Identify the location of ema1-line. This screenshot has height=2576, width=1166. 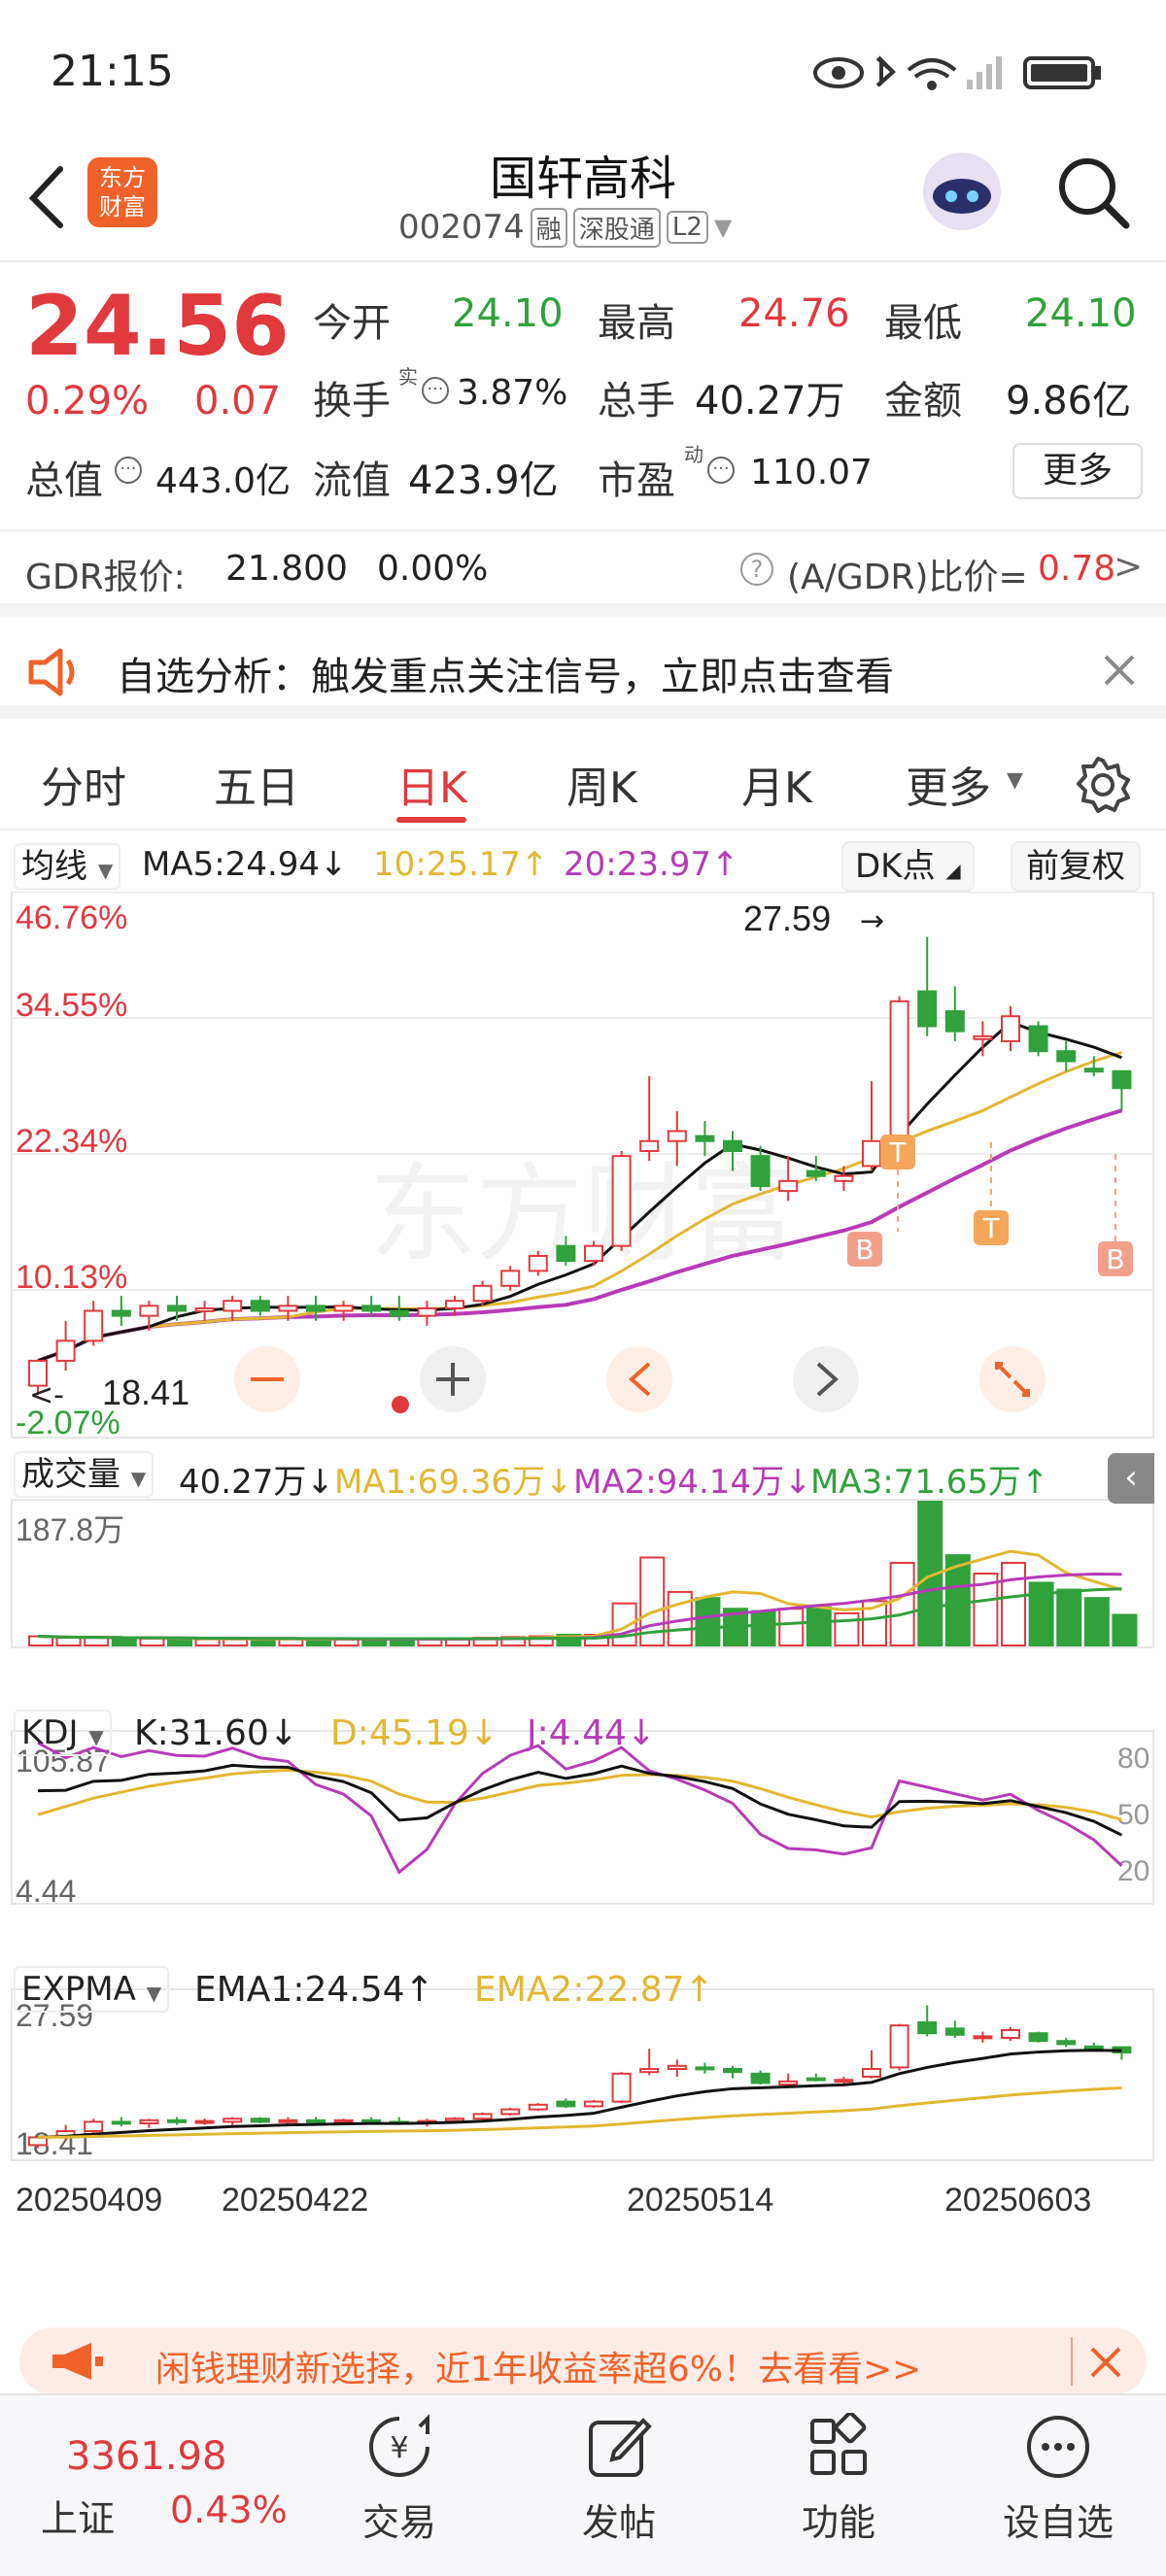
(579, 2094).